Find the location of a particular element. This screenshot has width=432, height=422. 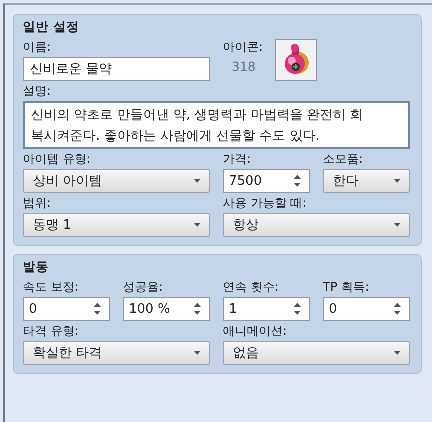

name-field: 신비로운 물약 is located at coordinates (116, 69).